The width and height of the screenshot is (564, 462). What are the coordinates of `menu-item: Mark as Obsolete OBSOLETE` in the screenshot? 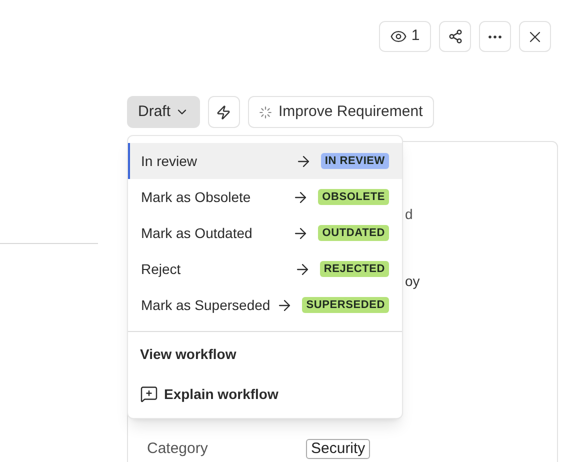 It's located at (265, 197).